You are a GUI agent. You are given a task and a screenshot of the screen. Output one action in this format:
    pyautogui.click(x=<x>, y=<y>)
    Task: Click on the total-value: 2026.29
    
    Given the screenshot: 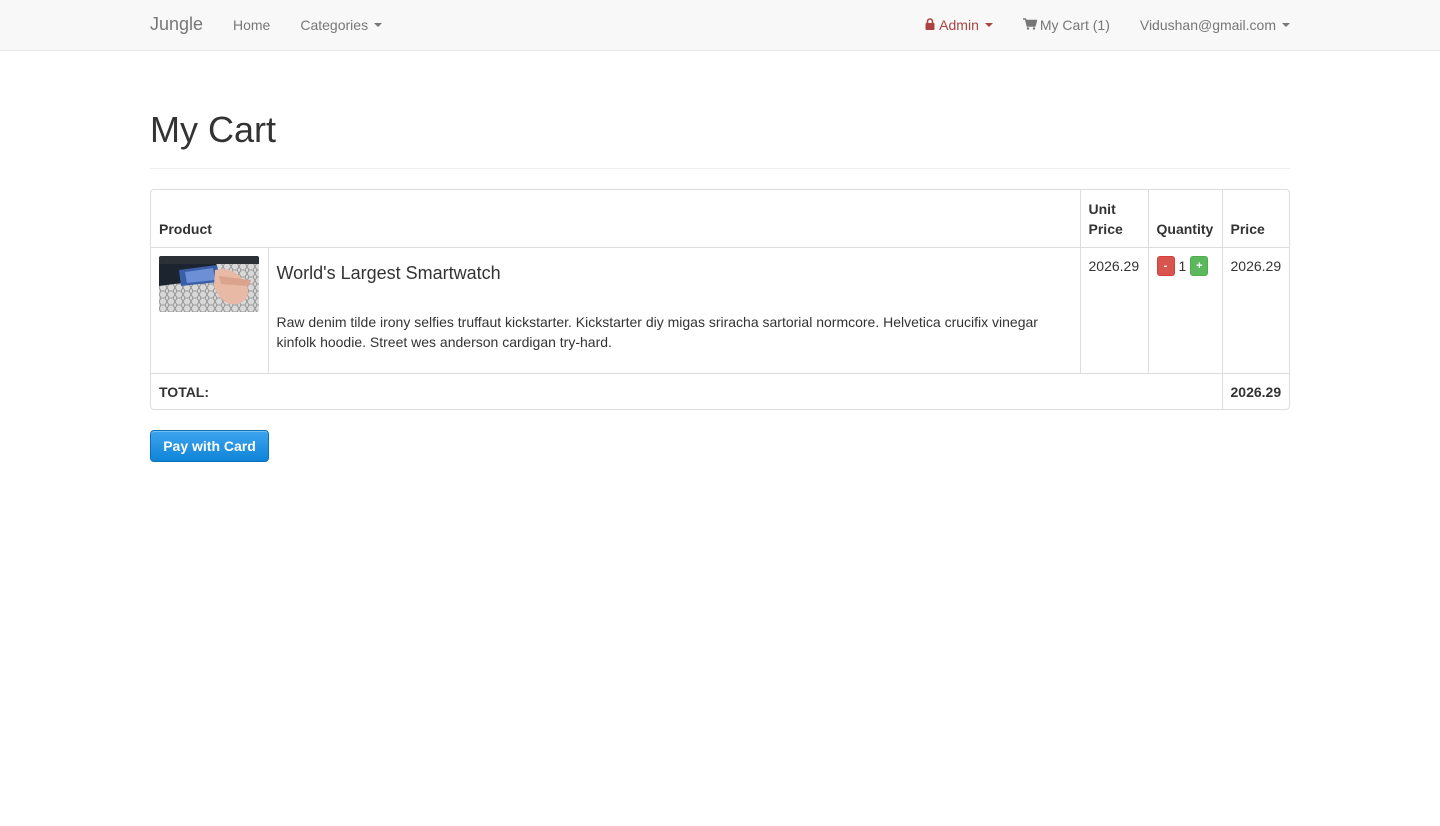 What is the action you would take?
    pyautogui.click(x=1255, y=390)
    